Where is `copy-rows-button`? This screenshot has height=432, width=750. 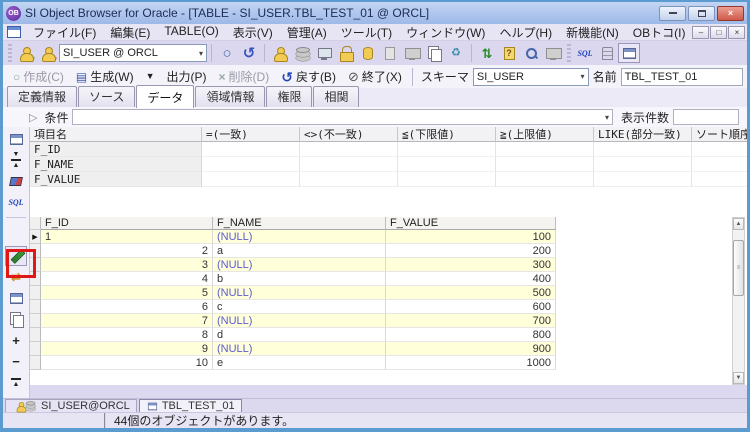
copy-rows-button is located at coordinates (16, 319).